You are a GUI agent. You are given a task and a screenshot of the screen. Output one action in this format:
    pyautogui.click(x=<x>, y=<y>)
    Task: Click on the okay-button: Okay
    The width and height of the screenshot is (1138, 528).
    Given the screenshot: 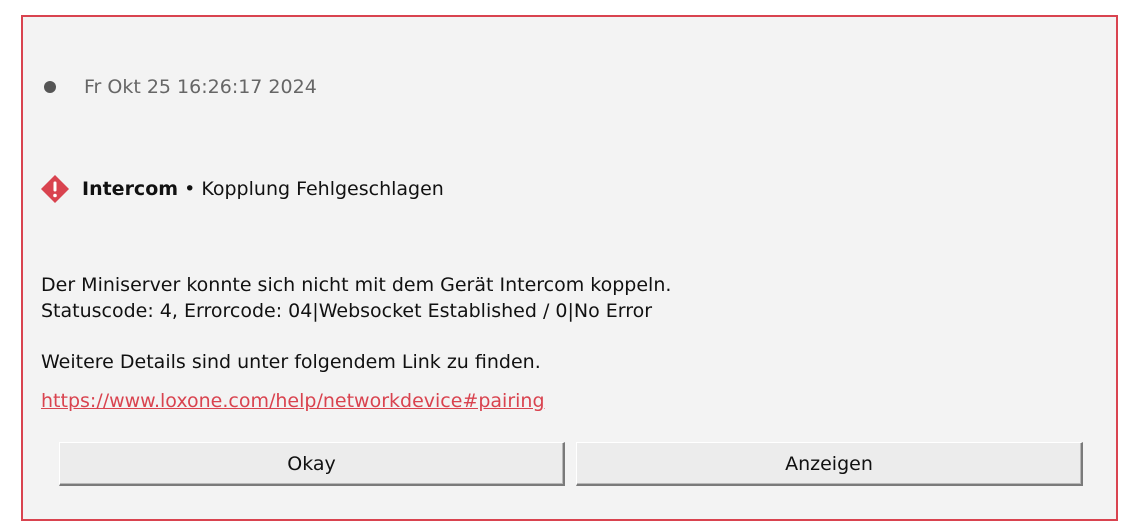 What is the action you would take?
    pyautogui.click(x=312, y=464)
    